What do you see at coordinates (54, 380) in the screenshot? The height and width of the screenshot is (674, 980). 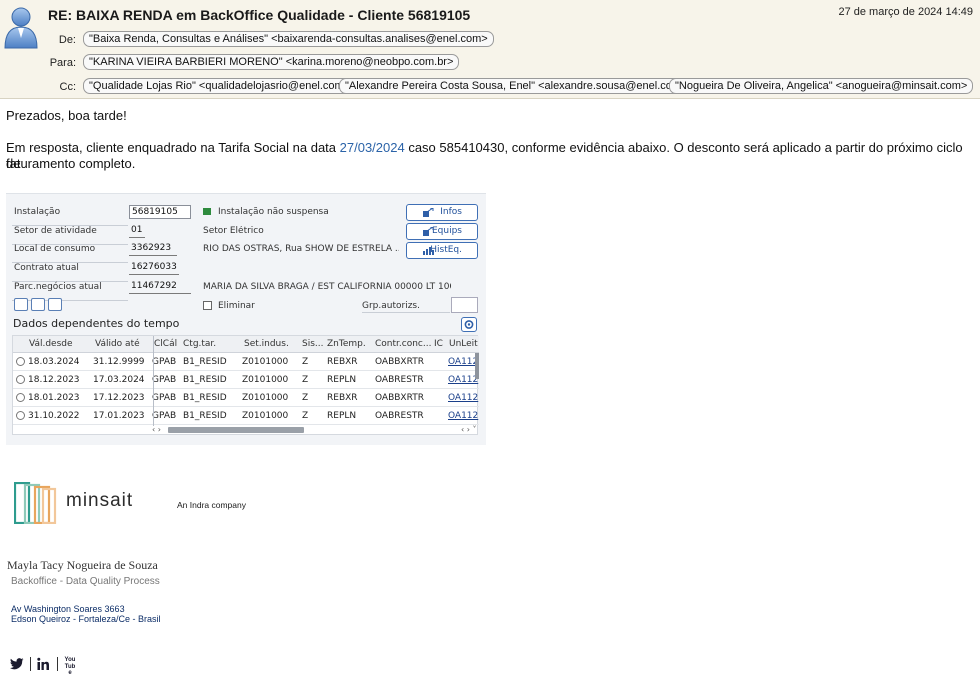 I see `cell-valid-from: 18.12.2023` at bounding box center [54, 380].